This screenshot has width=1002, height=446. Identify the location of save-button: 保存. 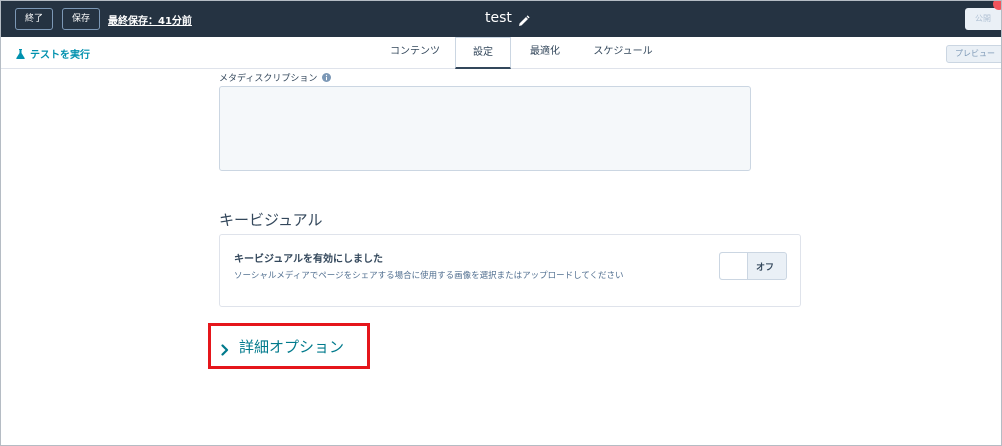
(81, 19).